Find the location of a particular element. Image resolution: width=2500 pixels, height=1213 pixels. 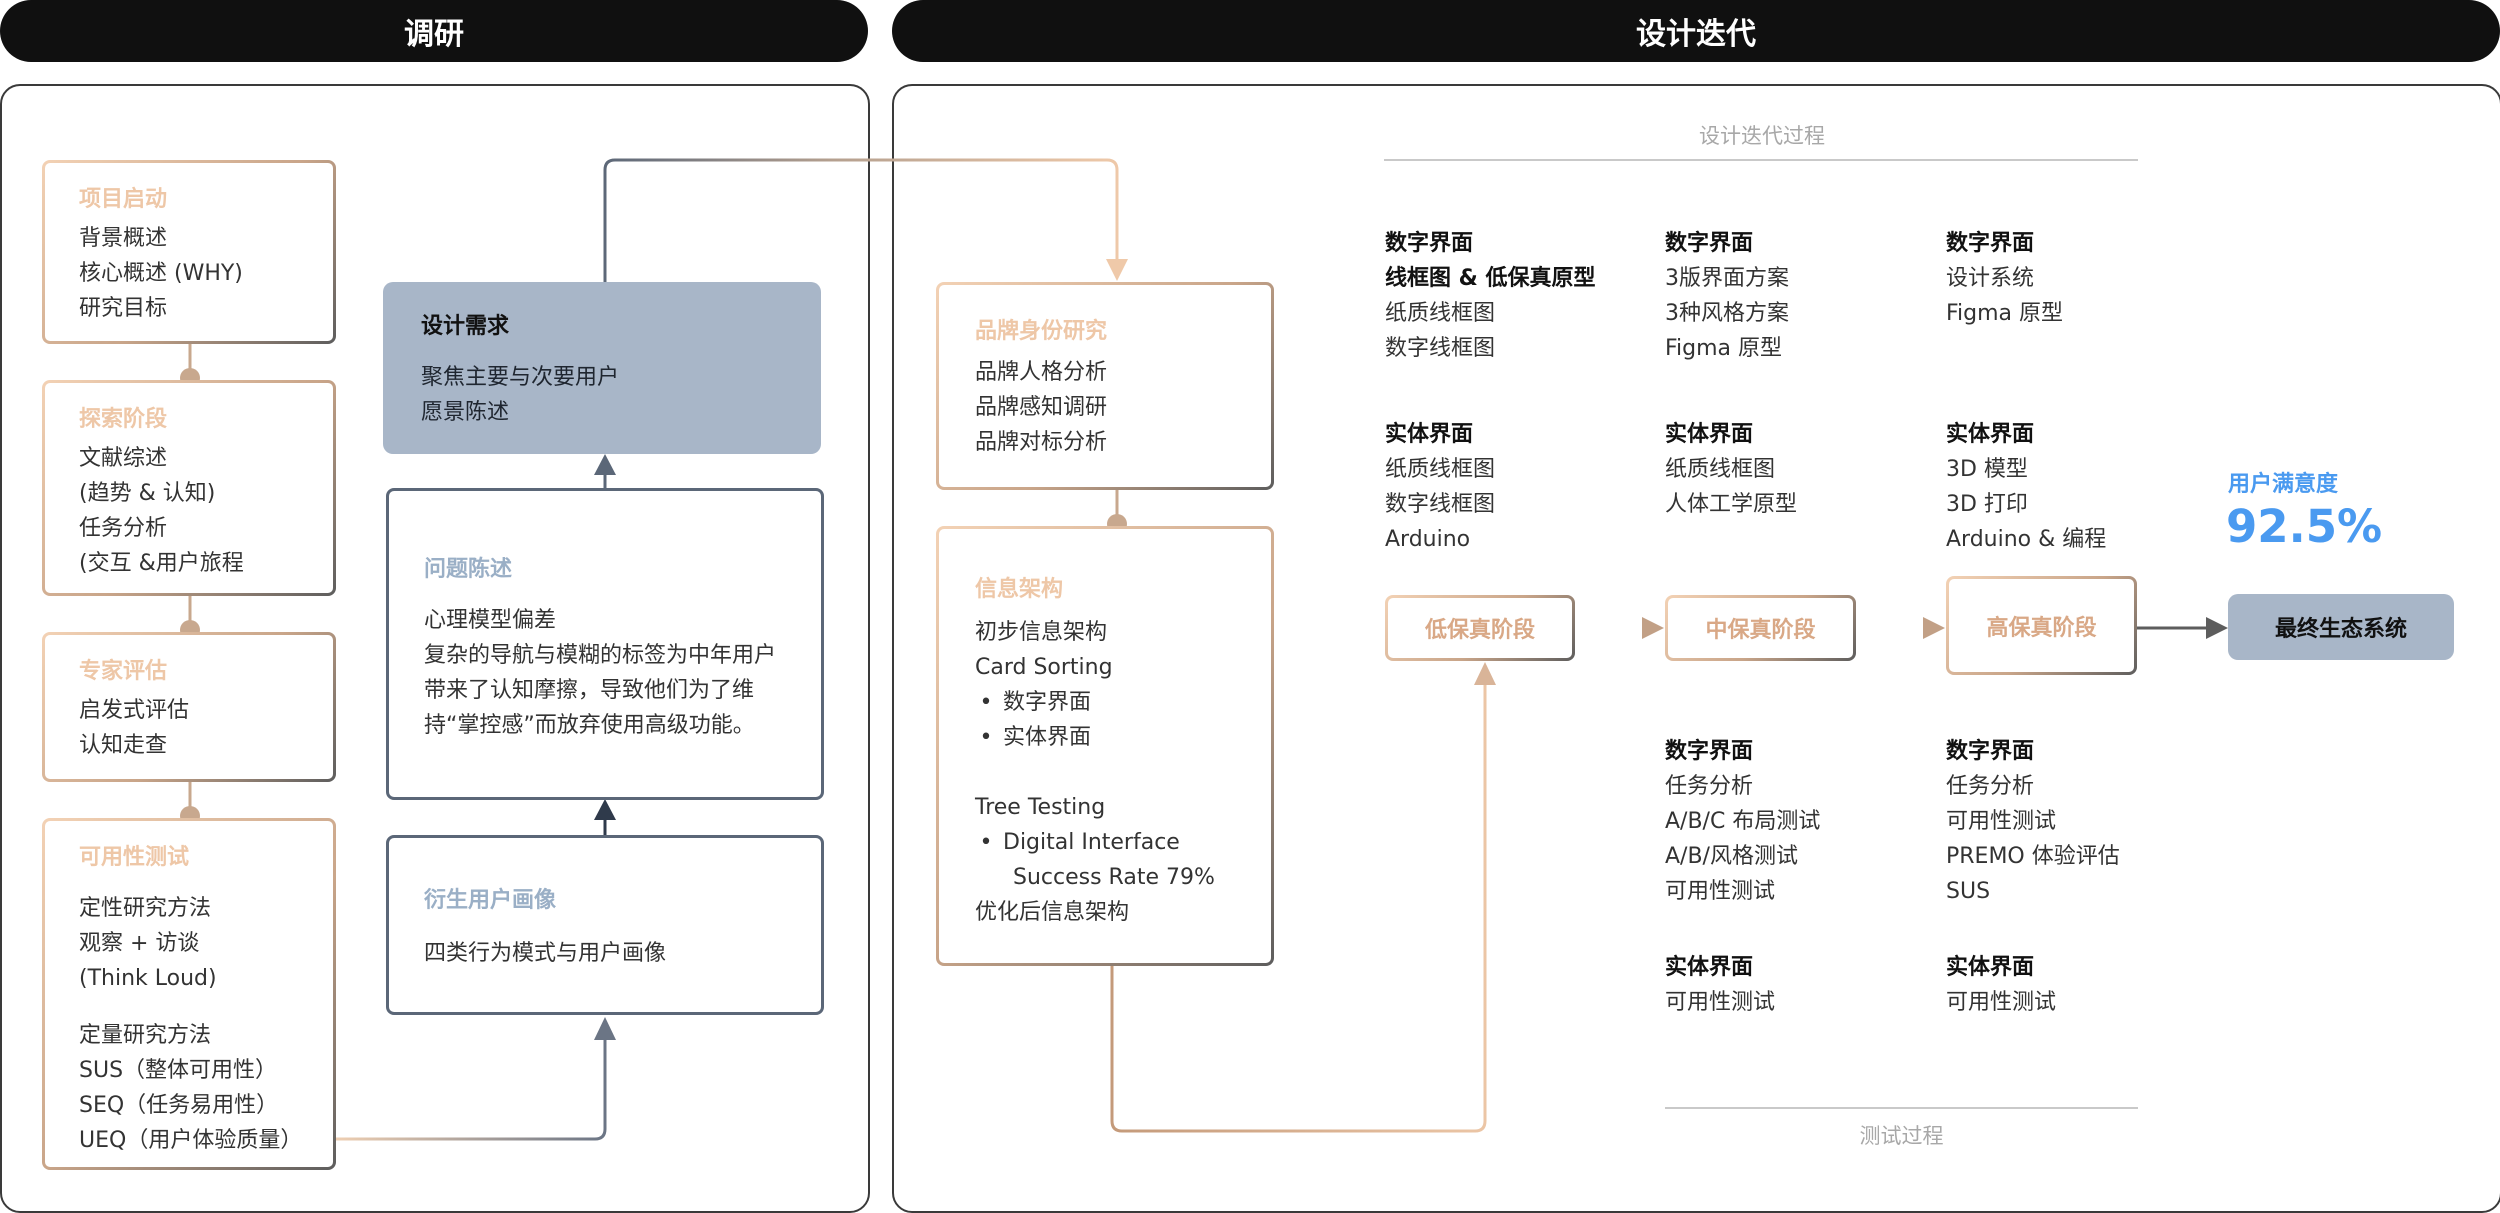

persona-line: 四类行为模式与用户画像 is located at coordinates (545, 953).